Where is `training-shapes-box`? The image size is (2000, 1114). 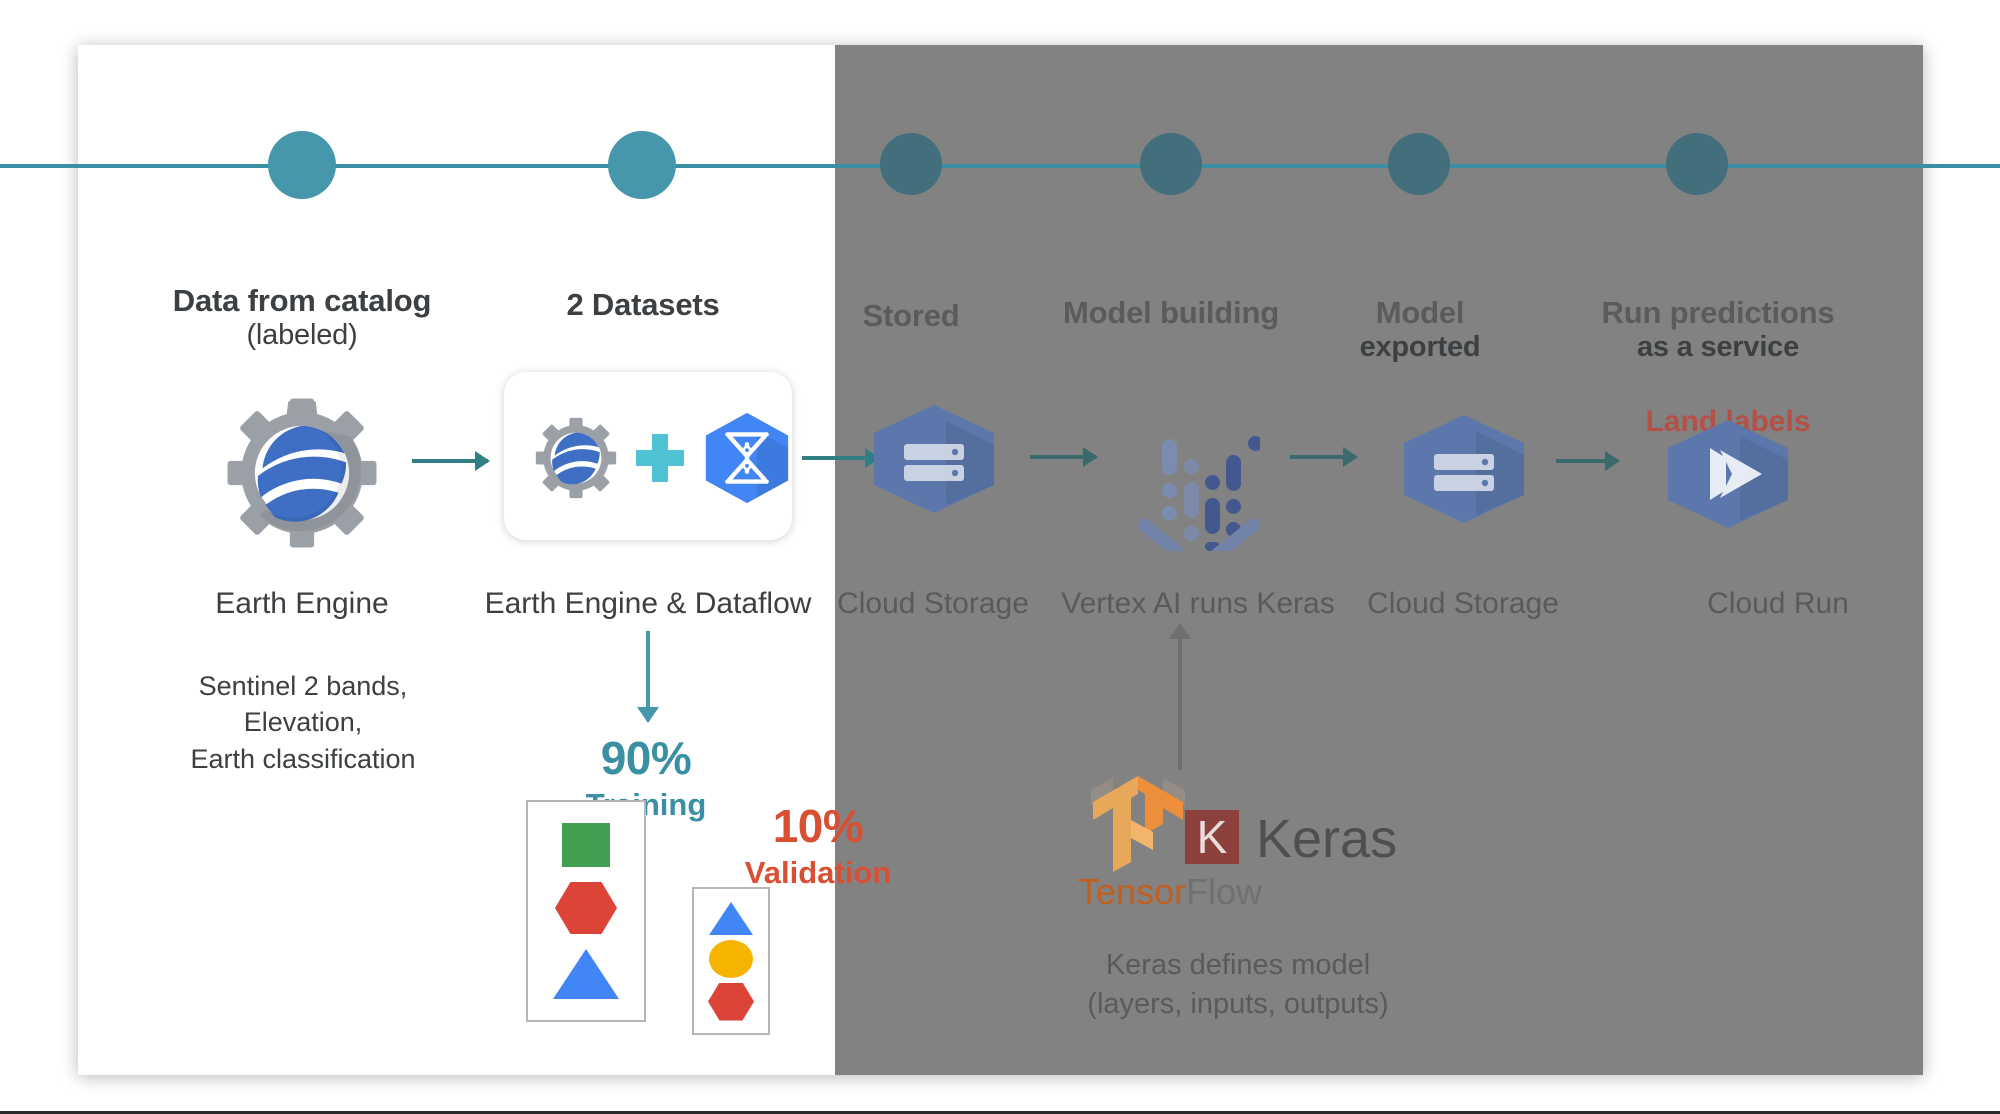 training-shapes-box is located at coordinates (586, 911).